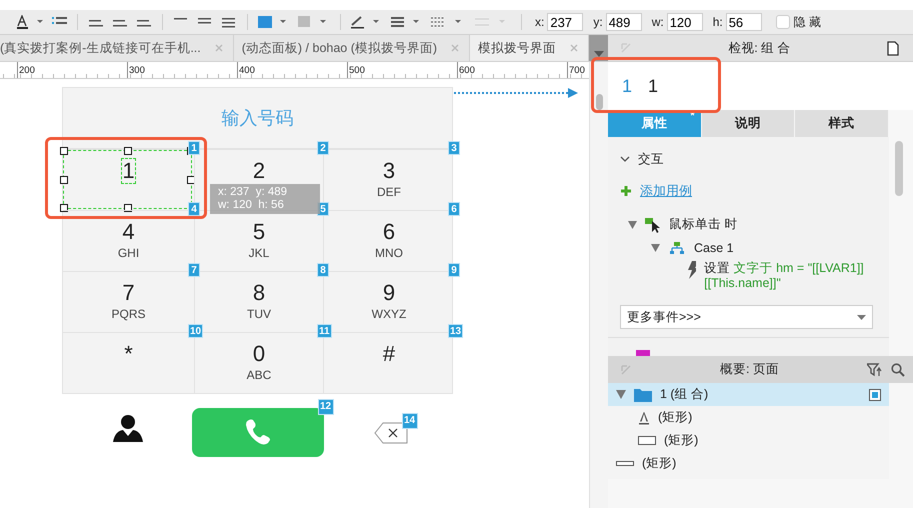 Image resolution: width=913 pixels, height=508 pixels. What do you see at coordinates (530, 48) in the screenshot?
I see `document-tab: 模拟拨号界面` at bounding box center [530, 48].